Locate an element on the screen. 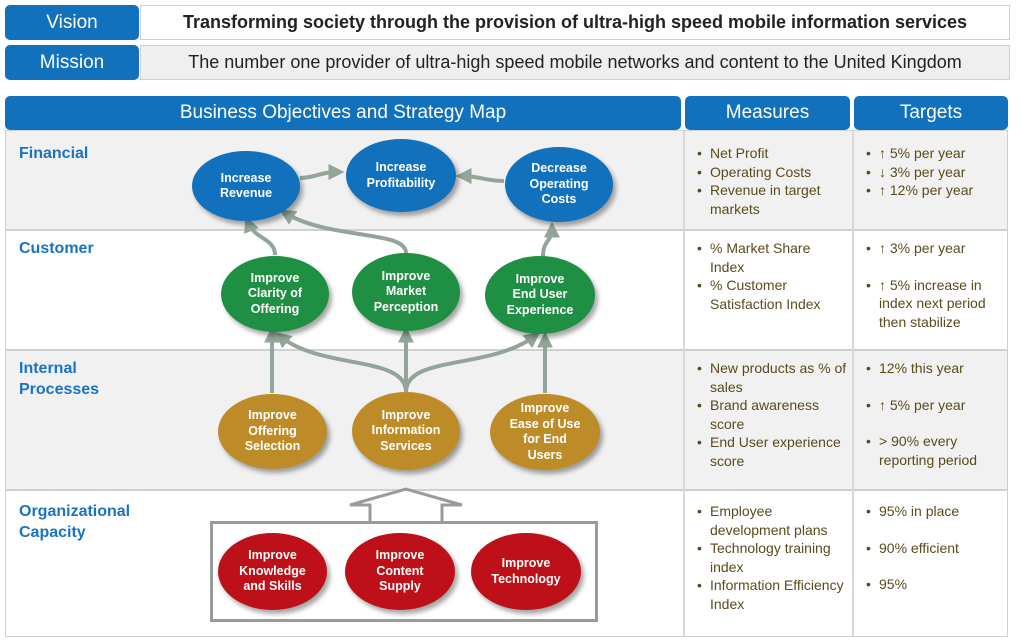 The image size is (1024, 643). measure-item: Employee development plans is located at coordinates (772, 520).